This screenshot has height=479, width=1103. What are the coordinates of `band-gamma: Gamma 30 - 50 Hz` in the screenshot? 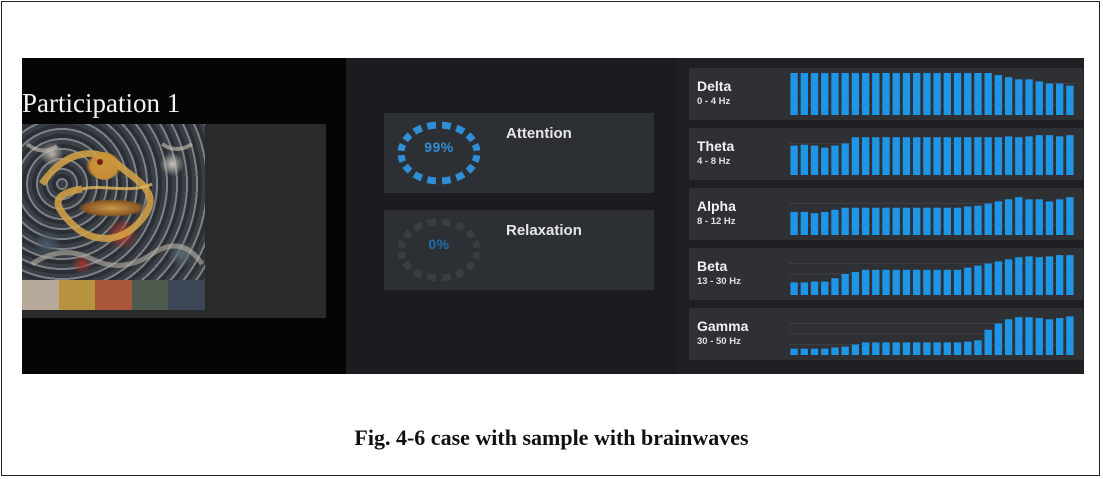 It's located at (886, 334).